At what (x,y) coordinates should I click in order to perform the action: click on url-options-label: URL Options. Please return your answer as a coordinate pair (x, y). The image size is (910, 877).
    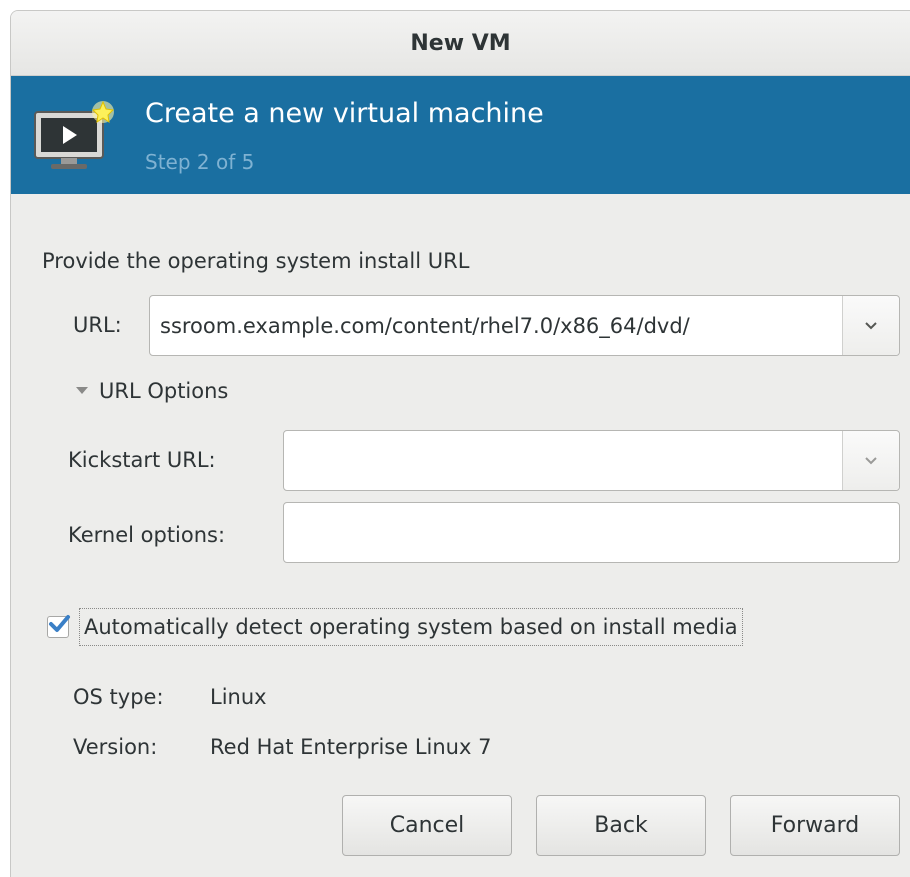
    Looking at the image, I should click on (164, 391).